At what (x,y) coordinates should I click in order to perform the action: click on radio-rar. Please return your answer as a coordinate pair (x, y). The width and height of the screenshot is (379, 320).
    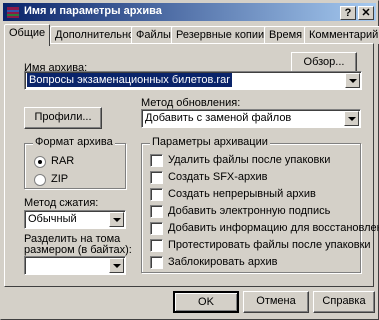
    Looking at the image, I should click on (40, 162).